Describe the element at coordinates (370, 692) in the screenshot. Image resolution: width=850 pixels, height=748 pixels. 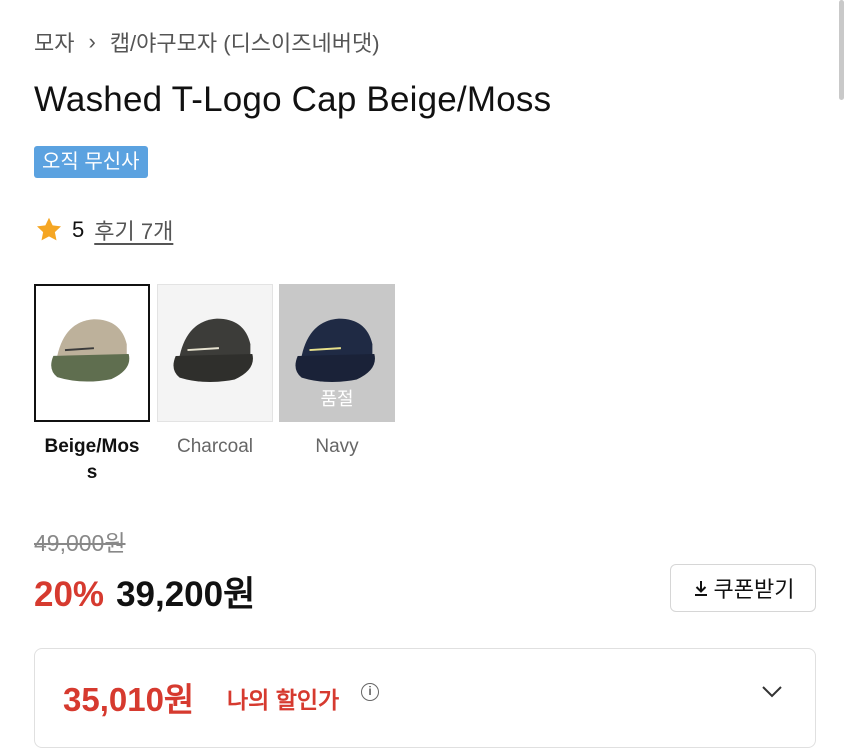
I see `info-icon: i` at that location.